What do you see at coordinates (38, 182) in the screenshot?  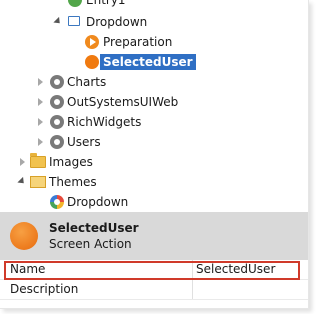 I see `folder-open-icon` at bounding box center [38, 182].